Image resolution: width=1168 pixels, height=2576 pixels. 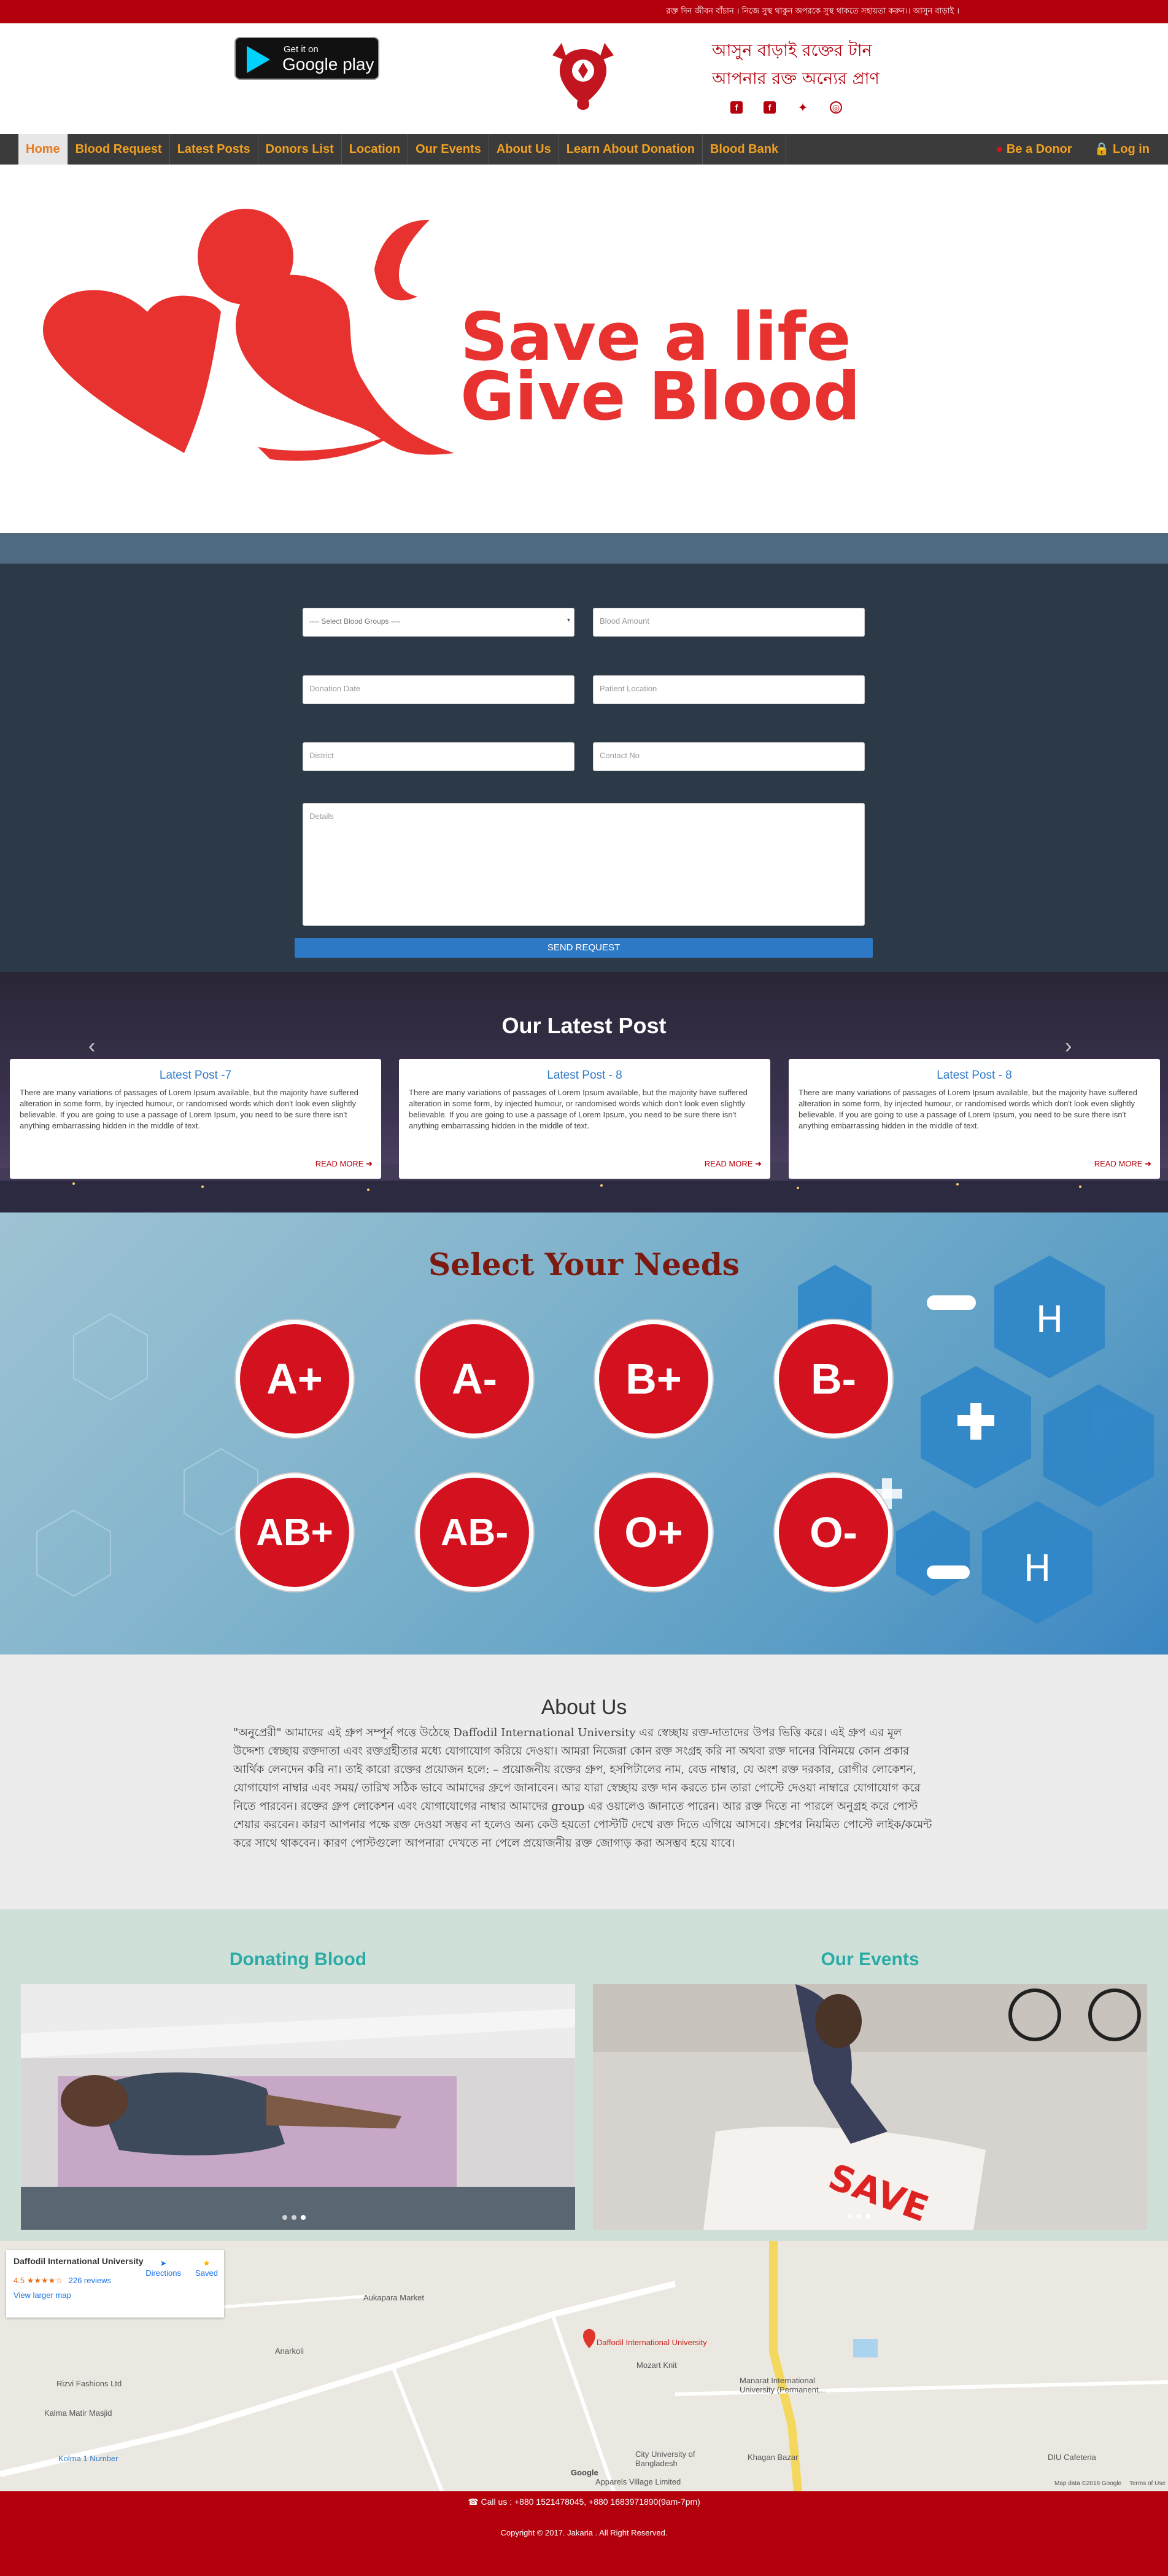 What do you see at coordinates (1122, 149) in the screenshot?
I see `login-link: 🔒 Log in` at bounding box center [1122, 149].